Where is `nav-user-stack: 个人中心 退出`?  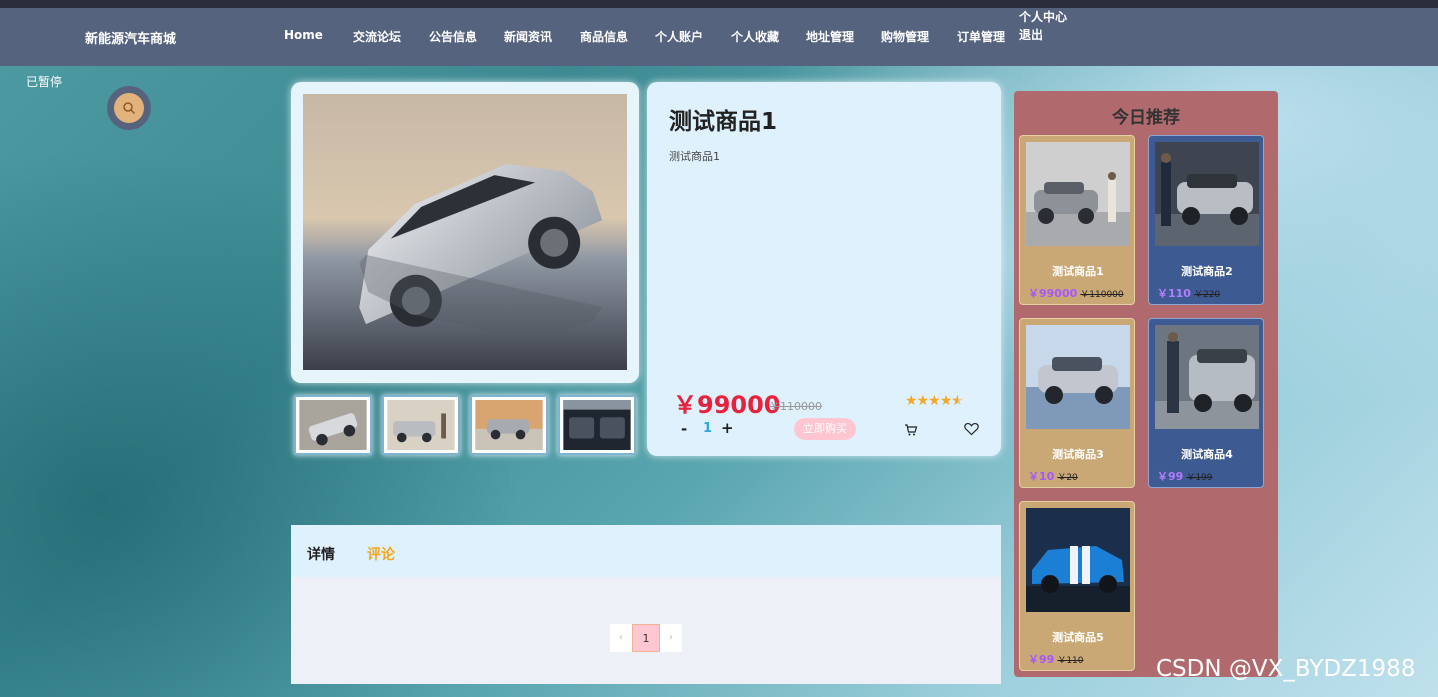
nav-user-stack: 个人中心 退出 is located at coordinates (1043, 26).